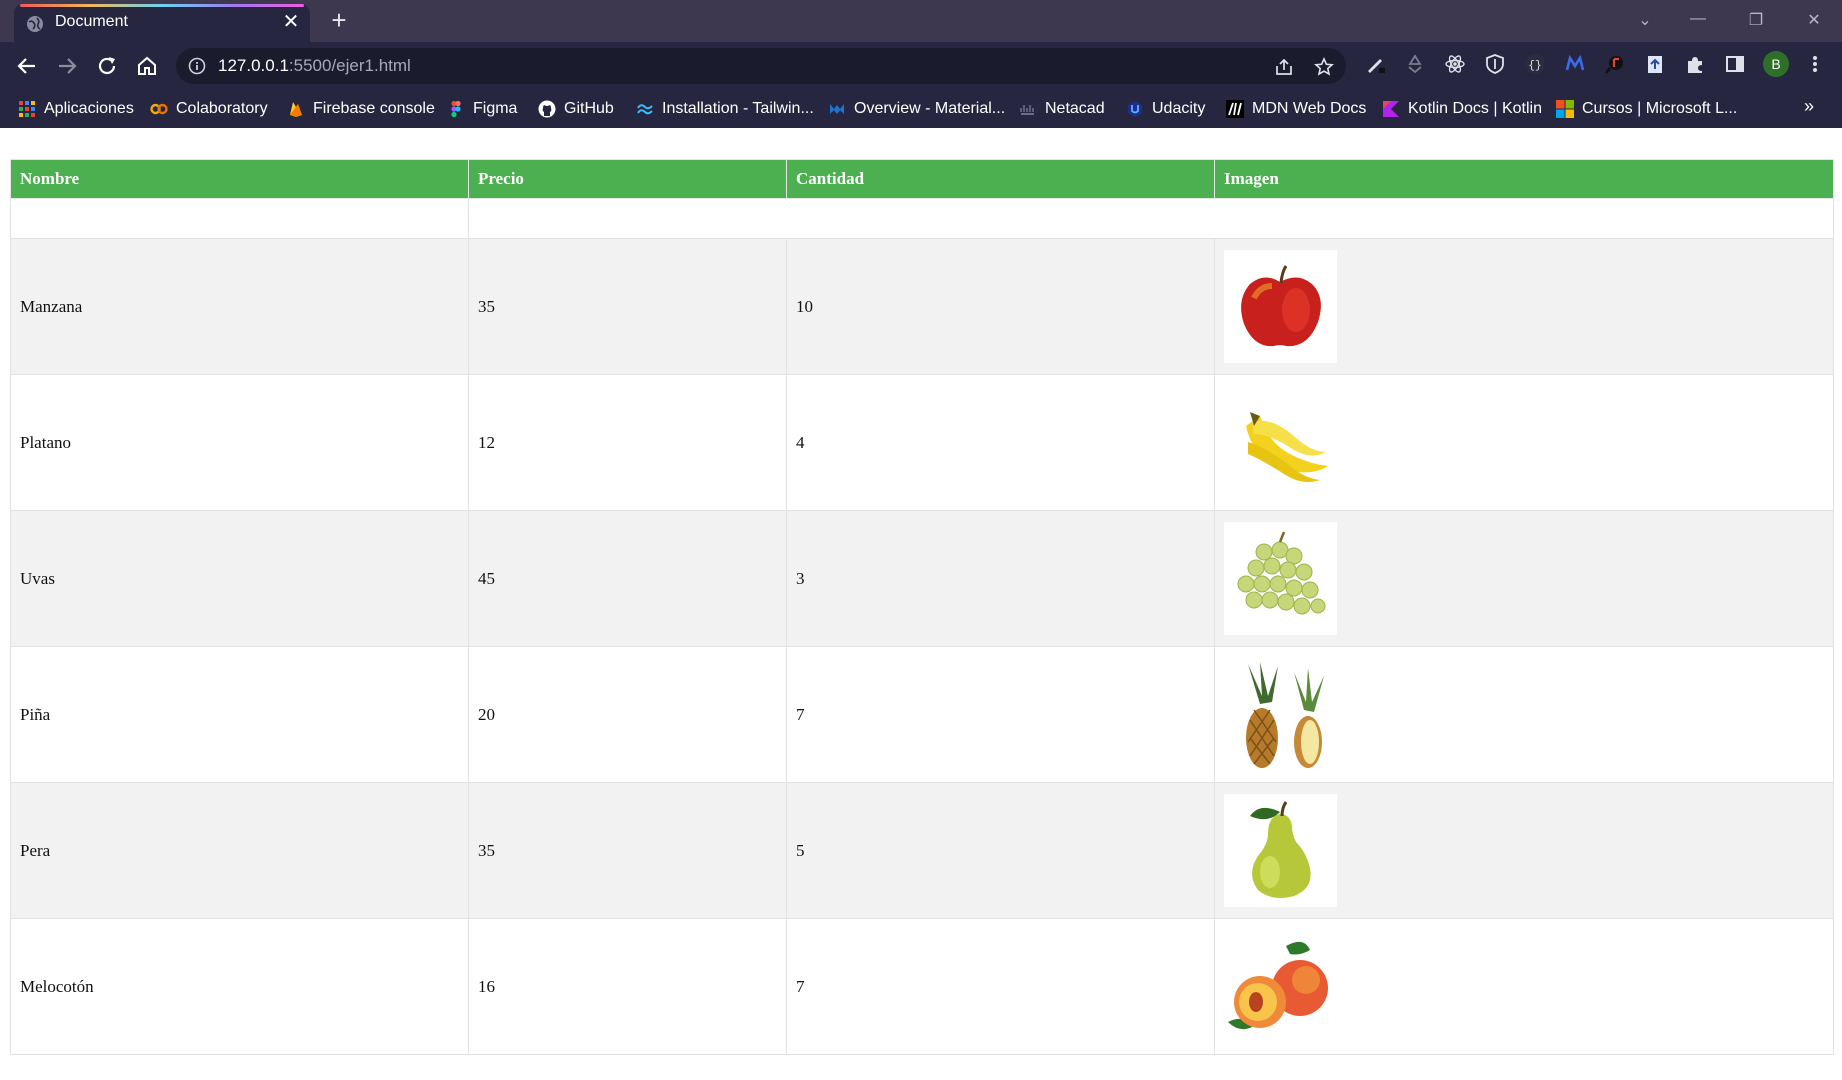  I want to click on red-search-extension-icon, so click(1615, 64).